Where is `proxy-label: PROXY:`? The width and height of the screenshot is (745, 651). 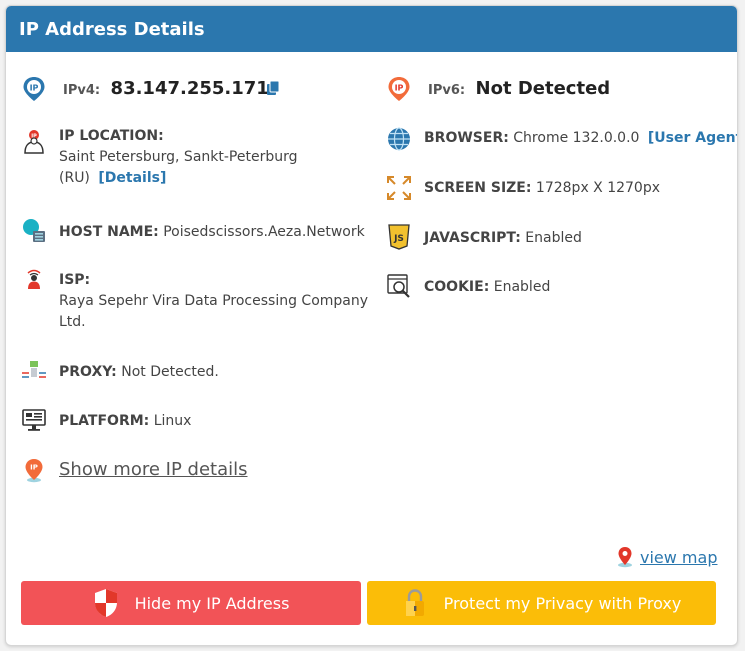 proxy-label: PROXY: is located at coordinates (88, 372).